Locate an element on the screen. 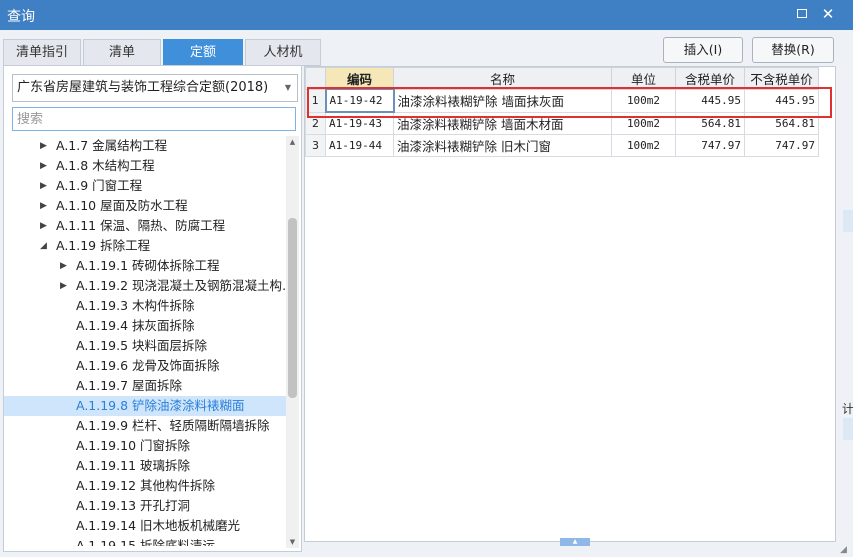 This screenshot has width=853, height=557. cell-code: A1-19-42 is located at coordinates (359, 100).